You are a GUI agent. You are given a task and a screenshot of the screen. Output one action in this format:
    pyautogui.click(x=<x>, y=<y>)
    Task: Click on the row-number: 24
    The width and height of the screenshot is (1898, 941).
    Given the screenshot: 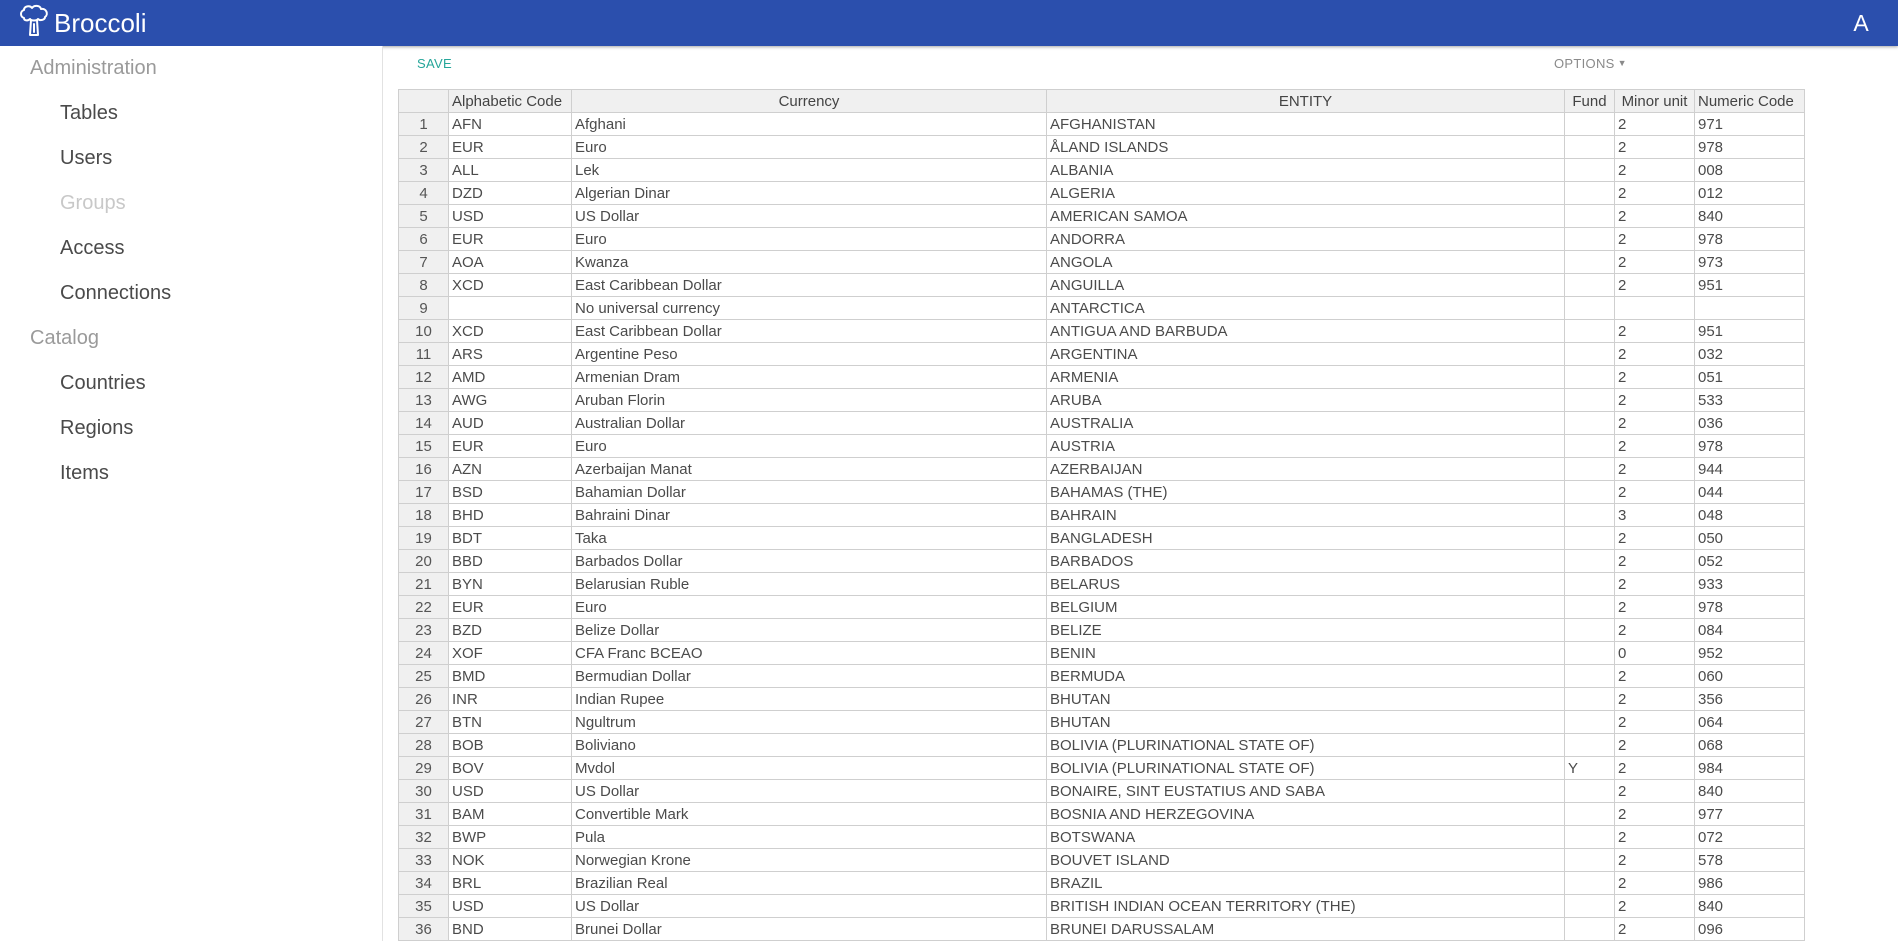 What is the action you would take?
    pyautogui.click(x=423, y=653)
    